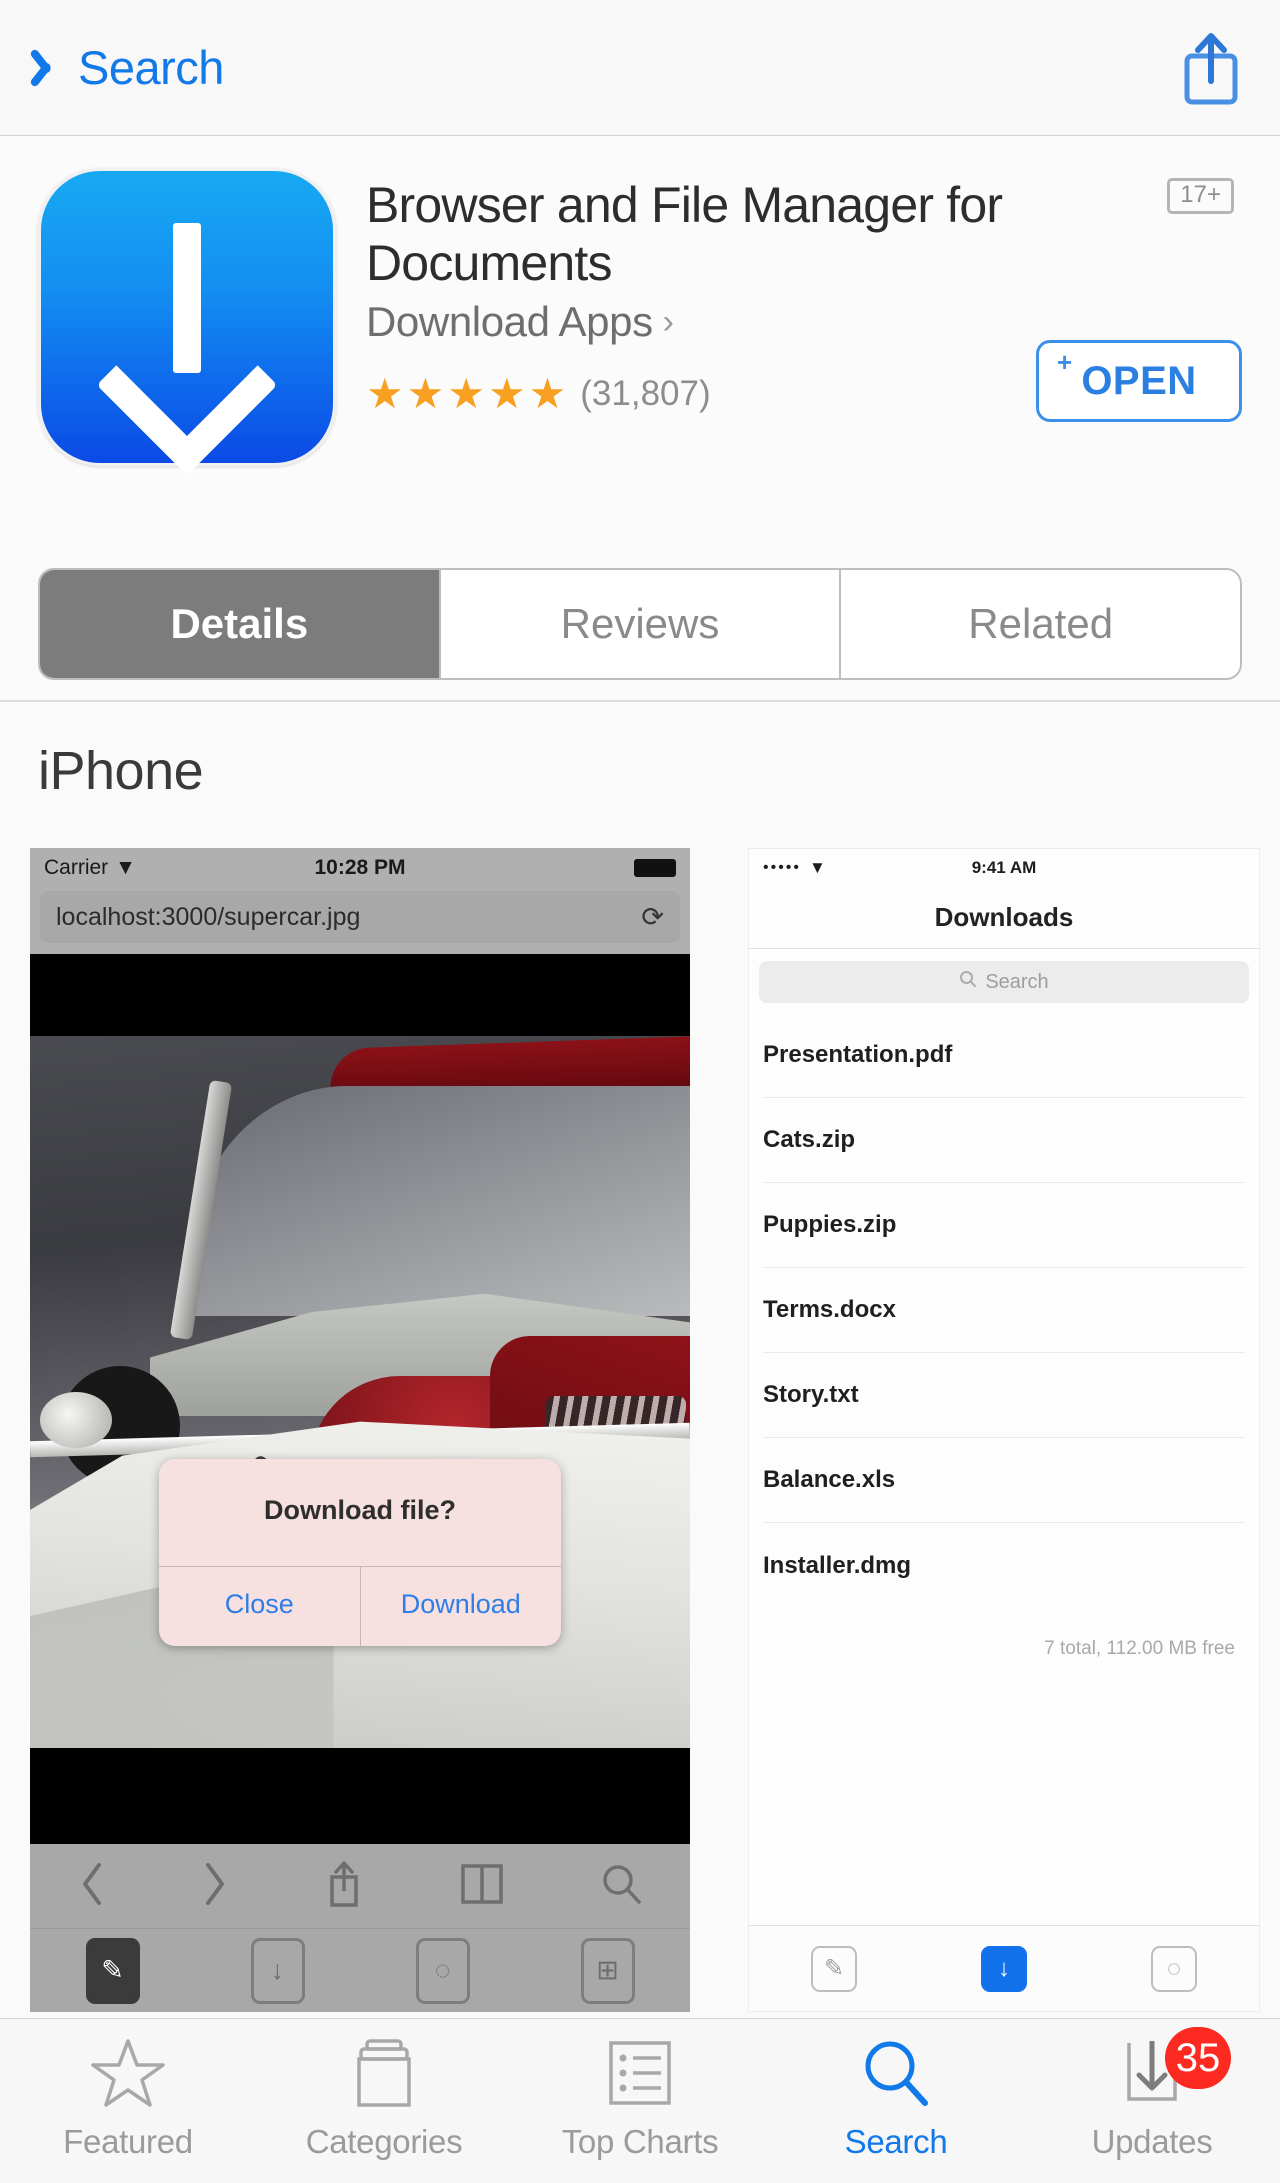 The height and width of the screenshot is (2183, 1280). I want to click on tab-categories: Categories, so click(384, 2098).